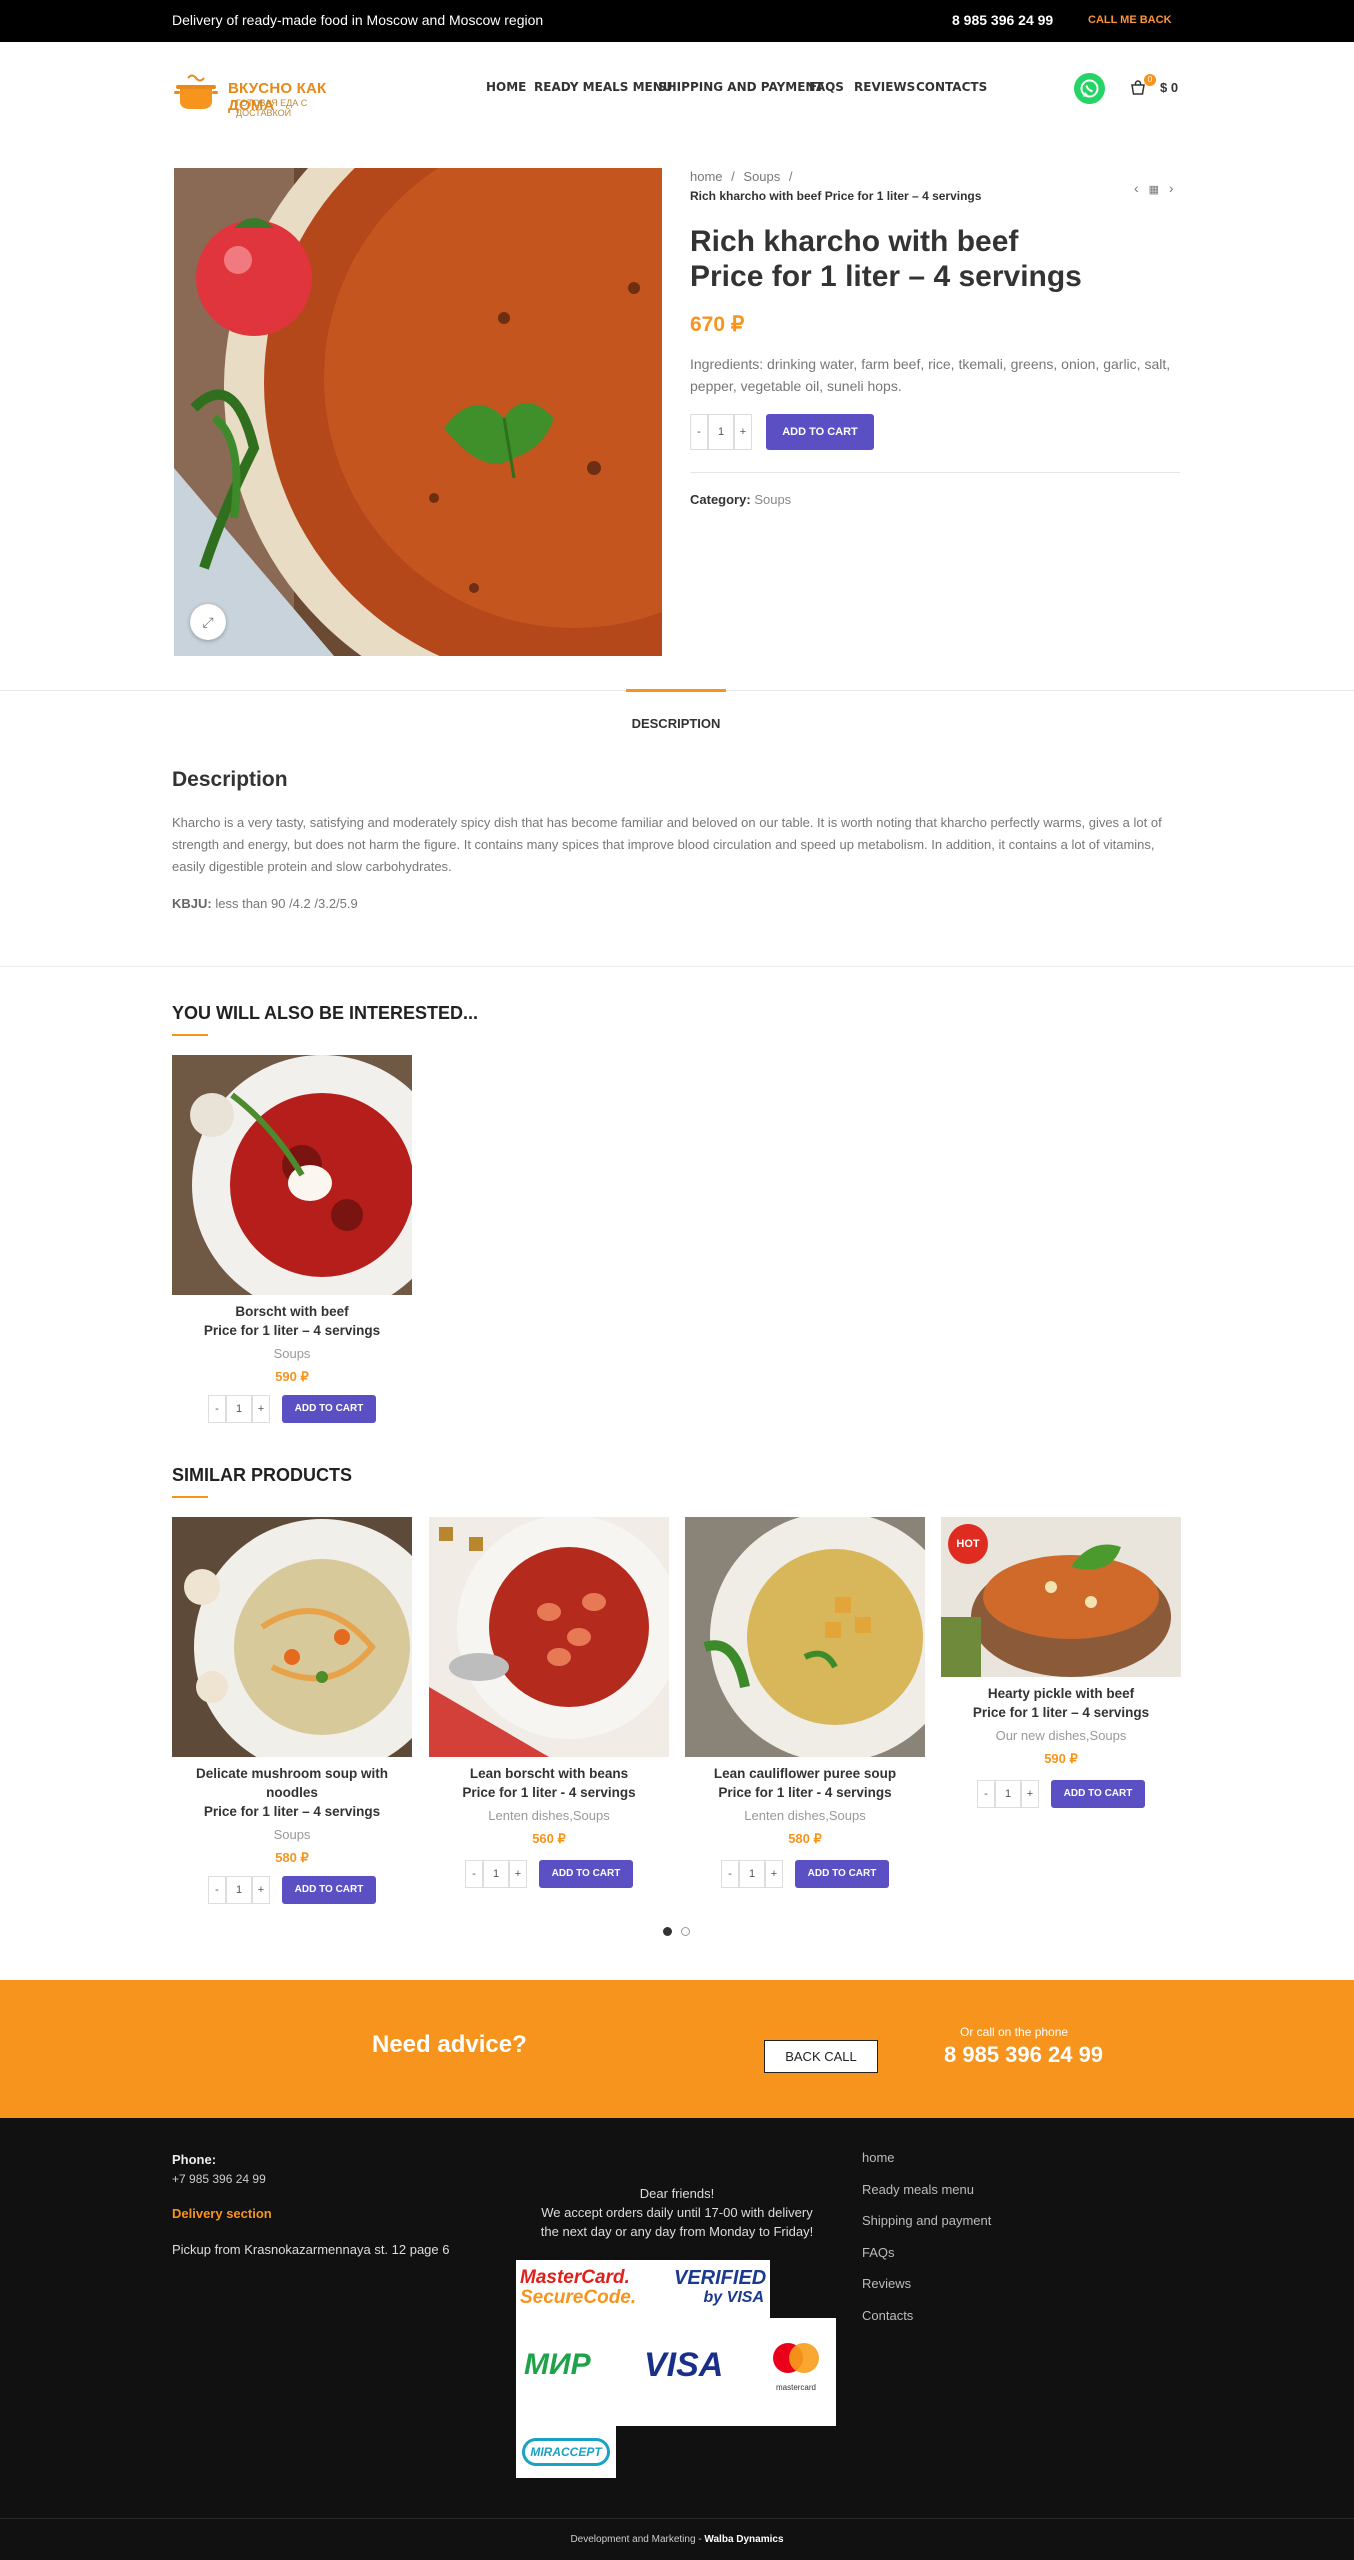 This screenshot has height=2560, width=1354. Describe the element at coordinates (1061, 1693) in the screenshot. I see `card-title-line: Hearty pickle with beef` at that location.